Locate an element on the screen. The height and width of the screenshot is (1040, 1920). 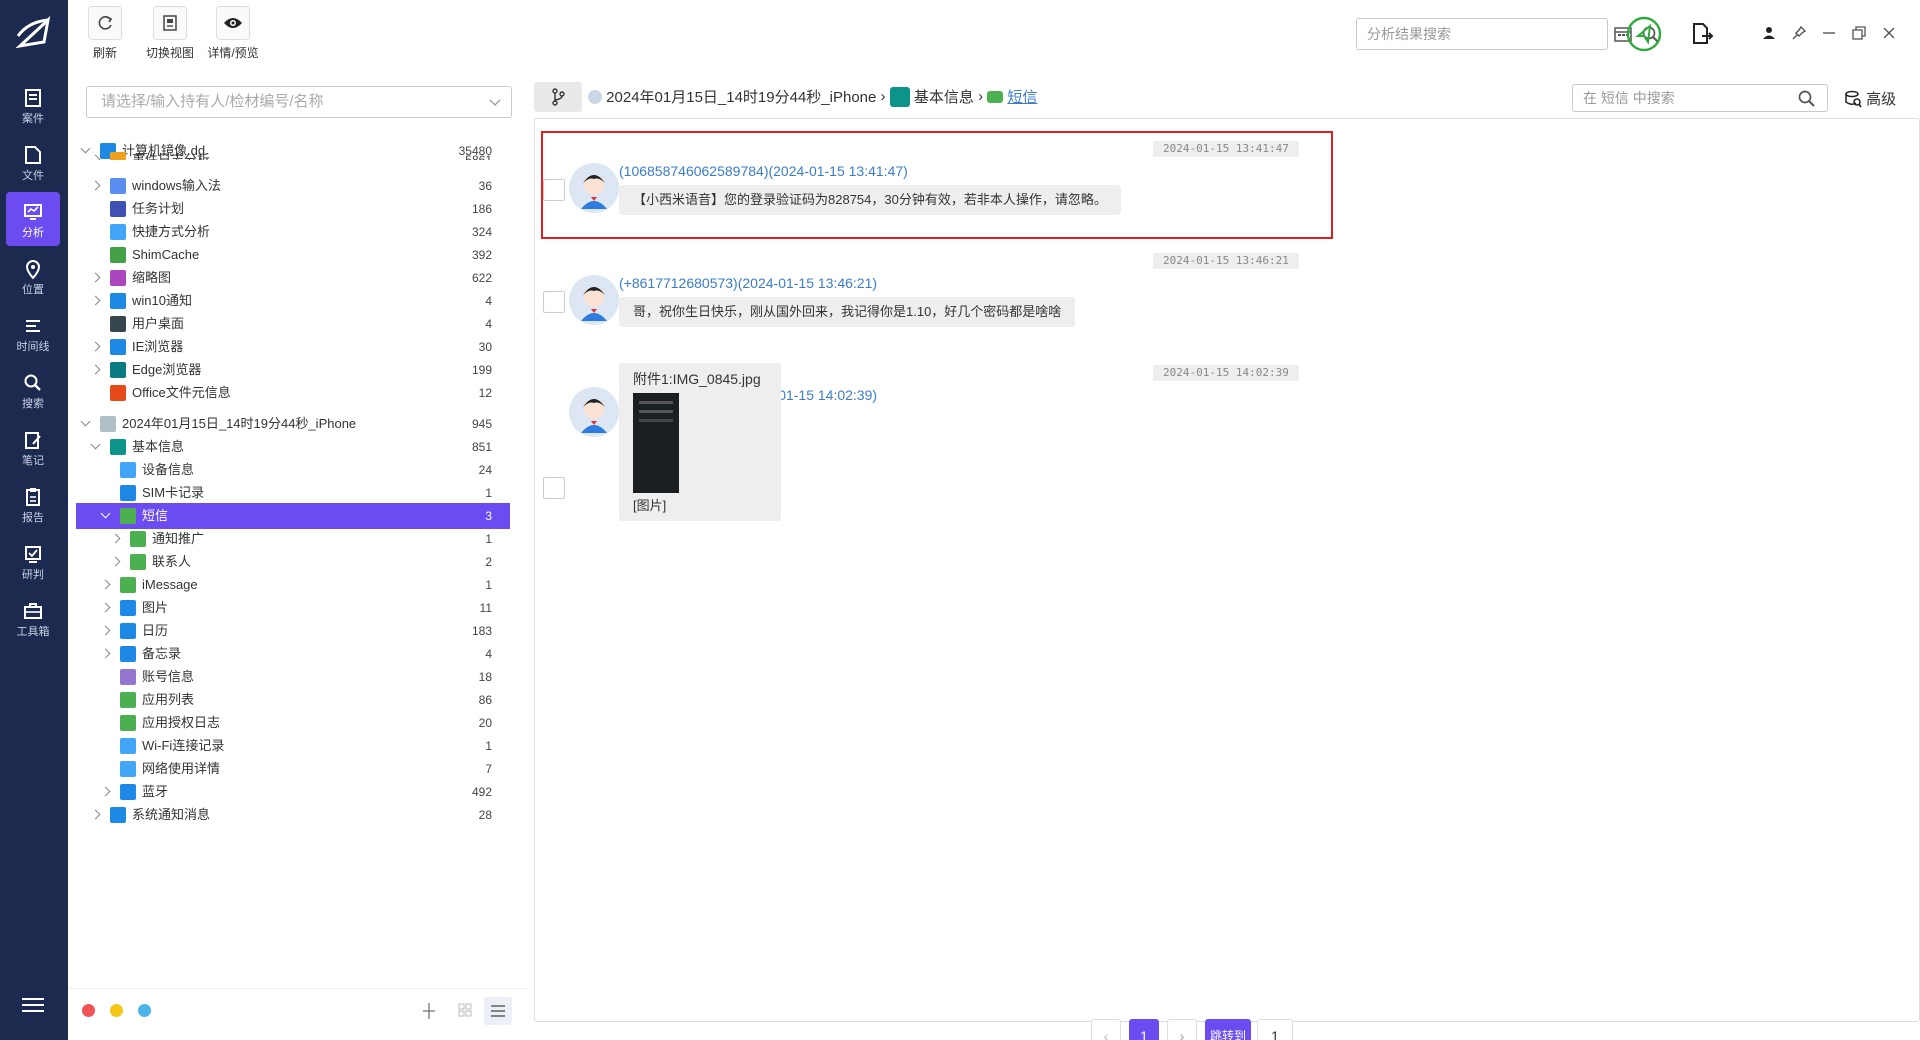
export-icon is located at coordinates (1702, 34).